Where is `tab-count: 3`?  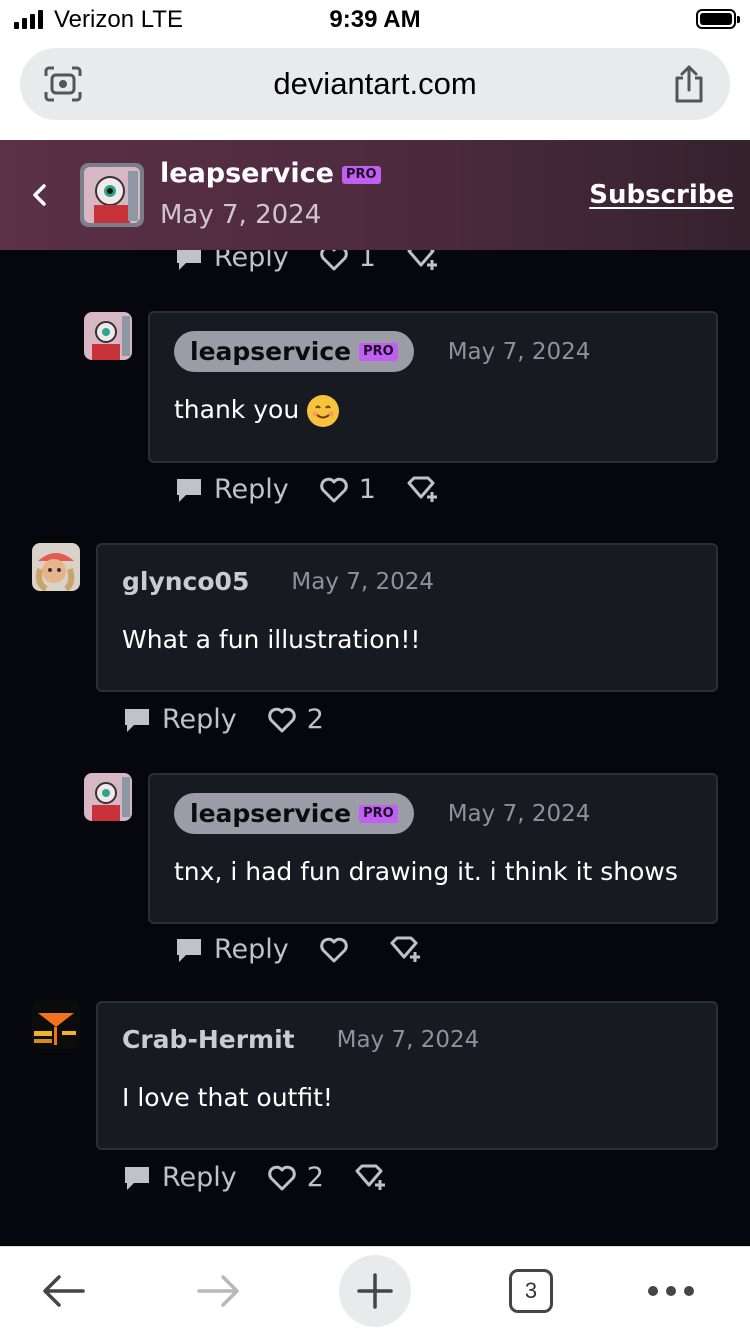 tab-count: 3 is located at coordinates (531, 1291).